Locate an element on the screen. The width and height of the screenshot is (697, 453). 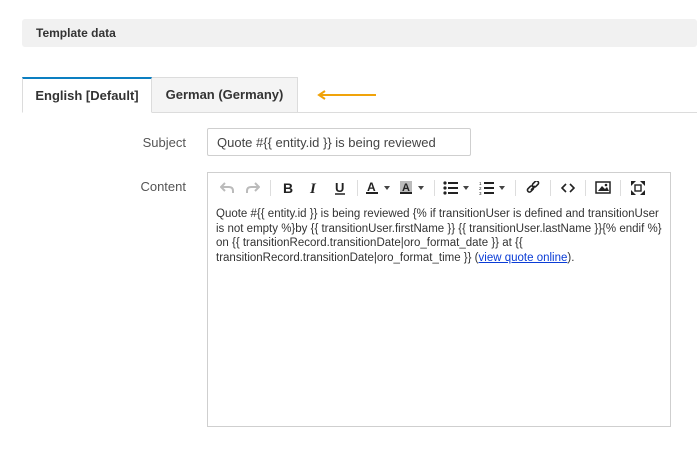
bold-icon: B is located at coordinates (288, 188).